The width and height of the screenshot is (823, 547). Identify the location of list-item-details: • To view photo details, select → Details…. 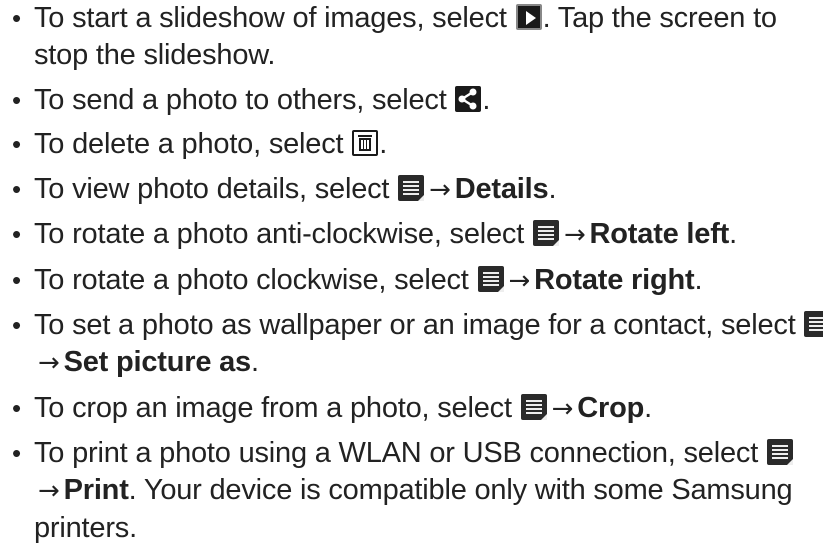
(417, 190).